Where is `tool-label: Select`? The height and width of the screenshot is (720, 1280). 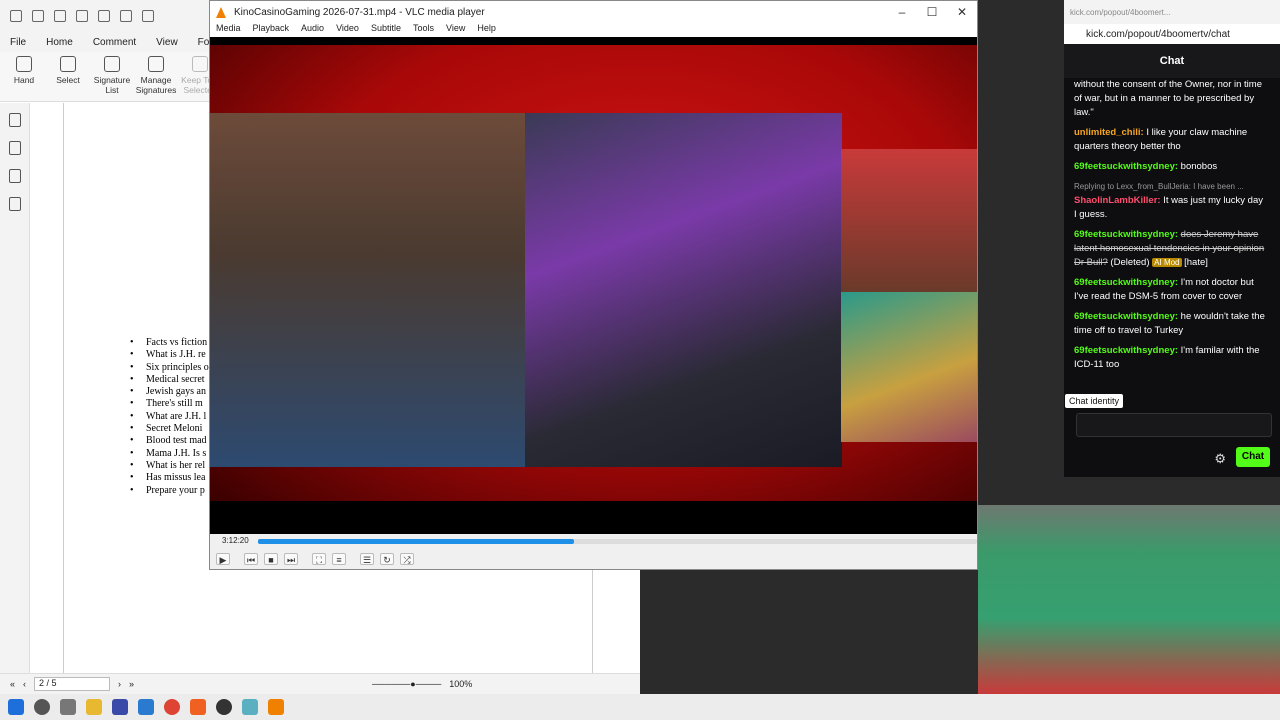
tool-label: Select is located at coordinates (68, 80).